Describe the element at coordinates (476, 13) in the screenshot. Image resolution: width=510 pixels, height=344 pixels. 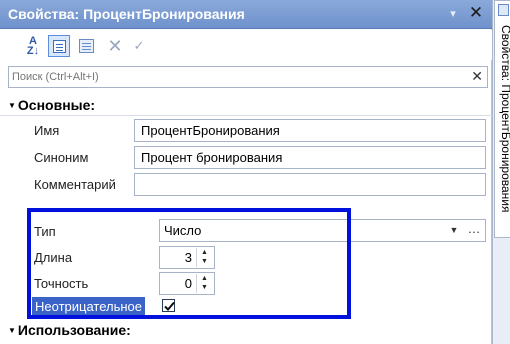
I see `close-icon: ✕` at that location.